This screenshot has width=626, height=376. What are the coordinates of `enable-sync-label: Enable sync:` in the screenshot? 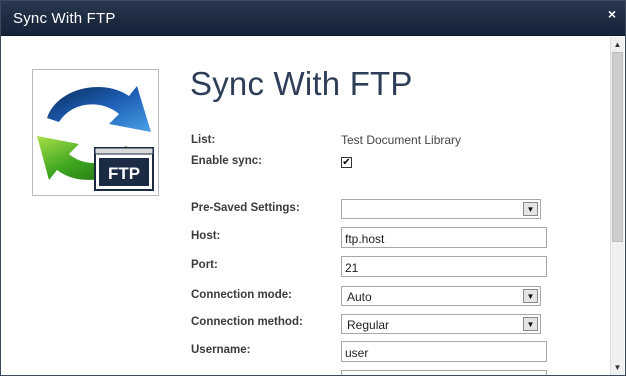 It's located at (226, 161).